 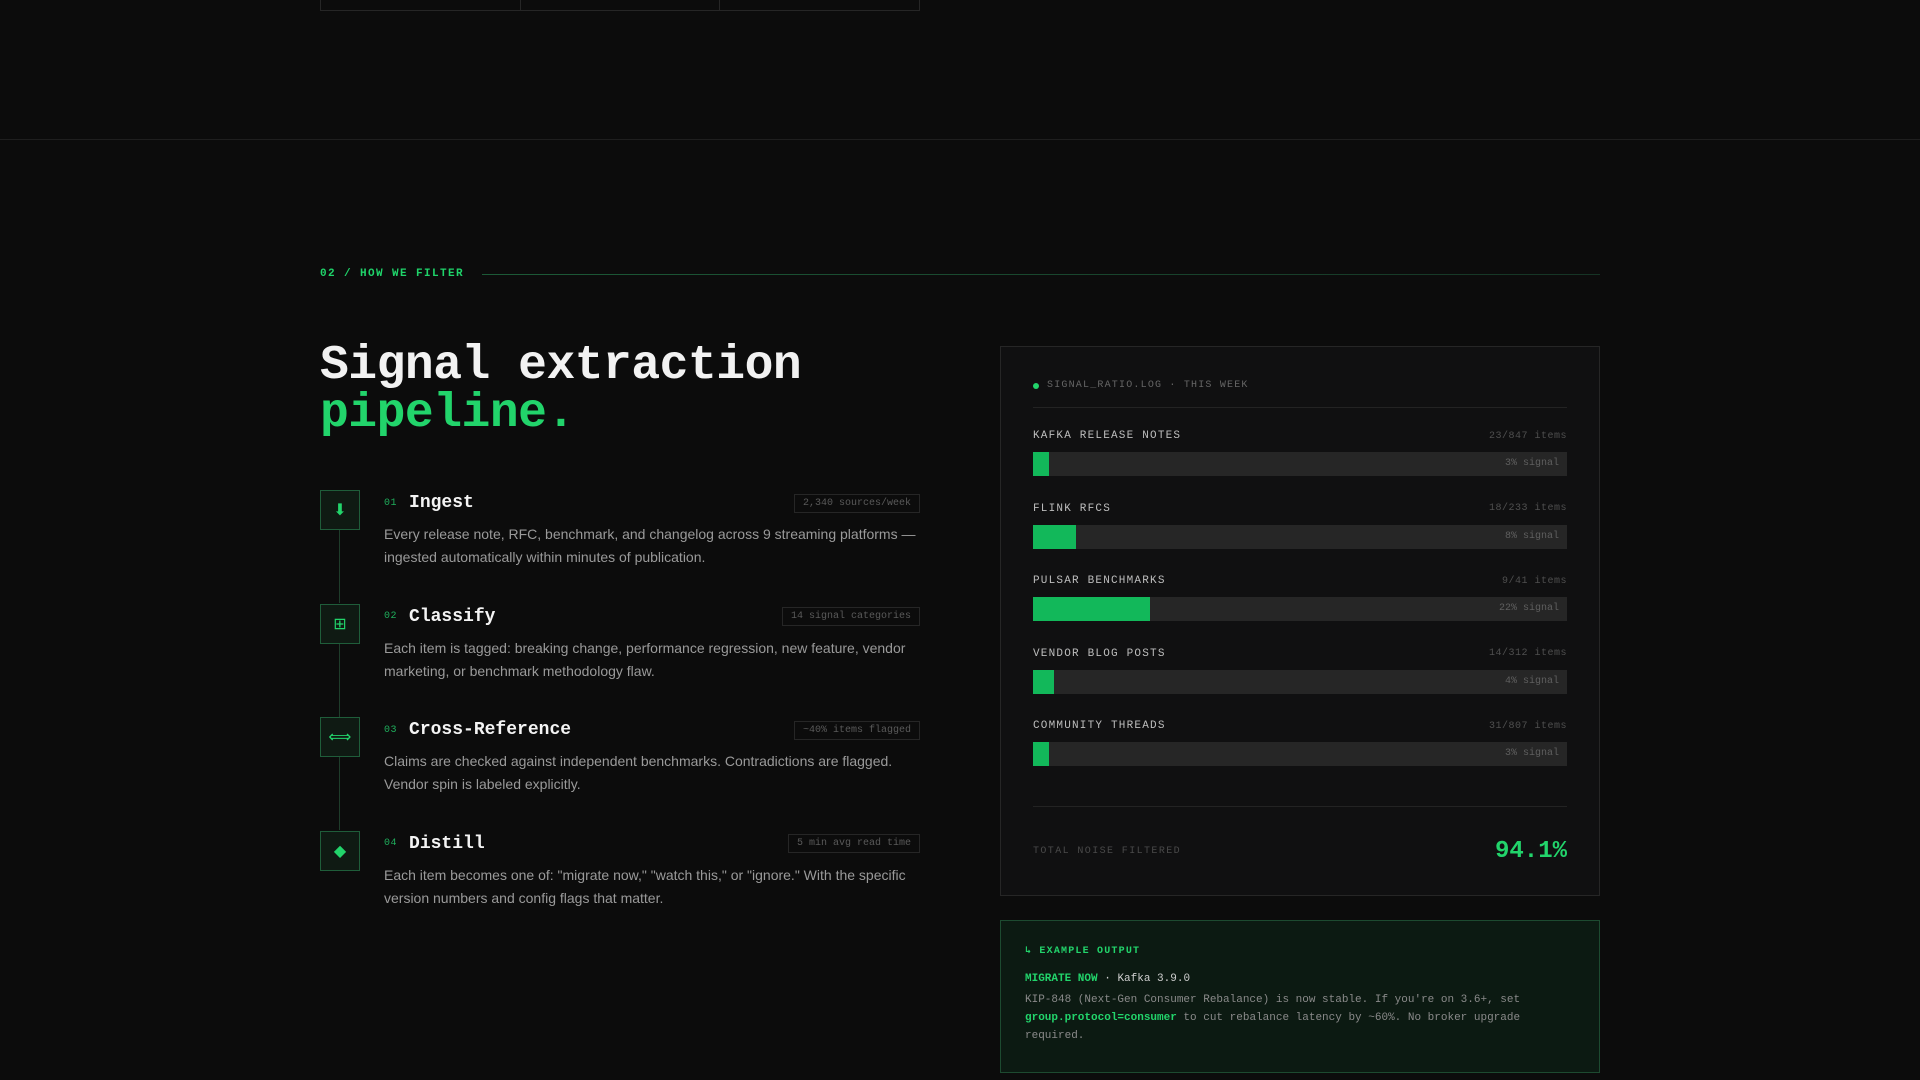 I want to click on page-title: Signal extraction pipeline., so click(x=561, y=390).